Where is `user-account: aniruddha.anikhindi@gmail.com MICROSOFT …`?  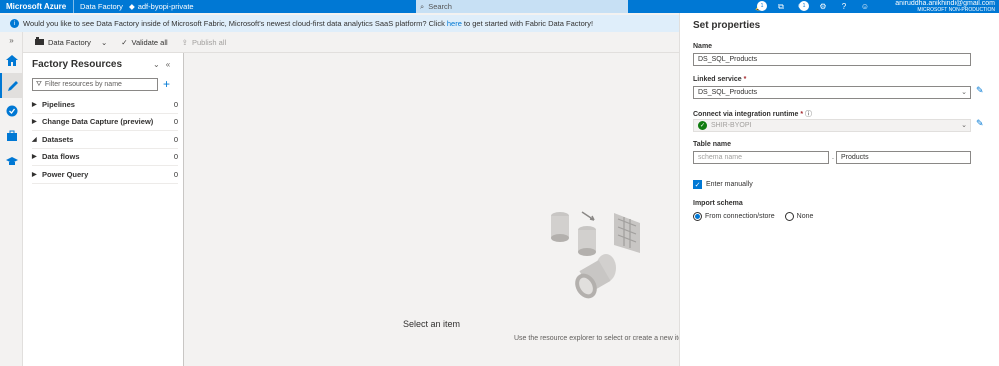
user-account: aniruddha.anikhindi@gmail.com MICROSOFT … is located at coordinates (945, 7).